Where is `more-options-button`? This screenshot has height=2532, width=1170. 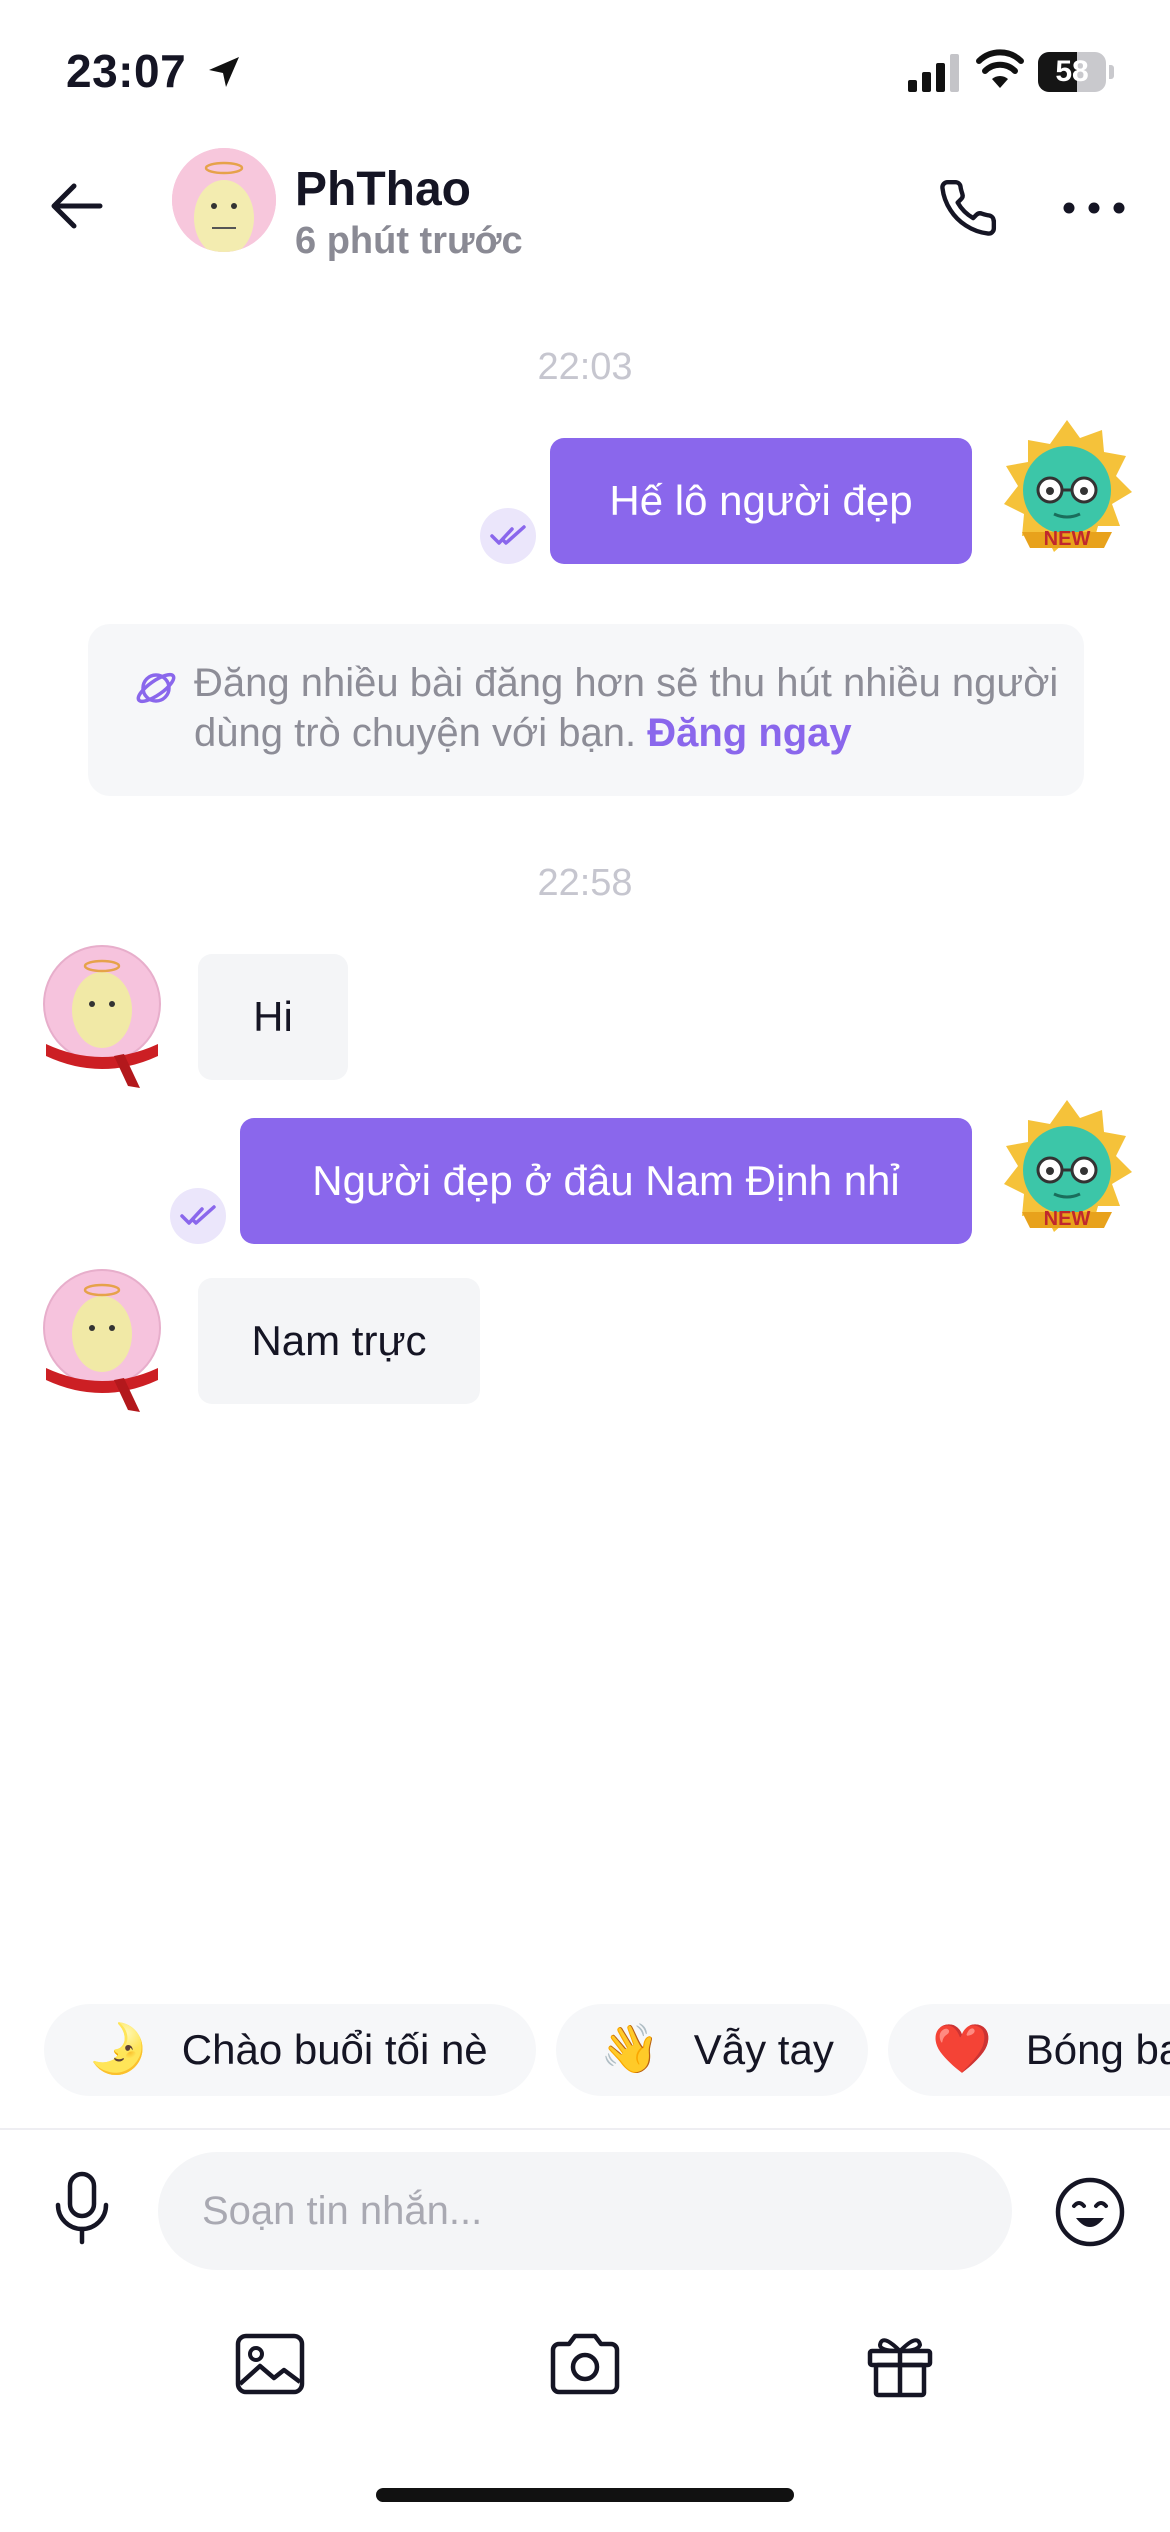
more-options-button is located at coordinates (1094, 208).